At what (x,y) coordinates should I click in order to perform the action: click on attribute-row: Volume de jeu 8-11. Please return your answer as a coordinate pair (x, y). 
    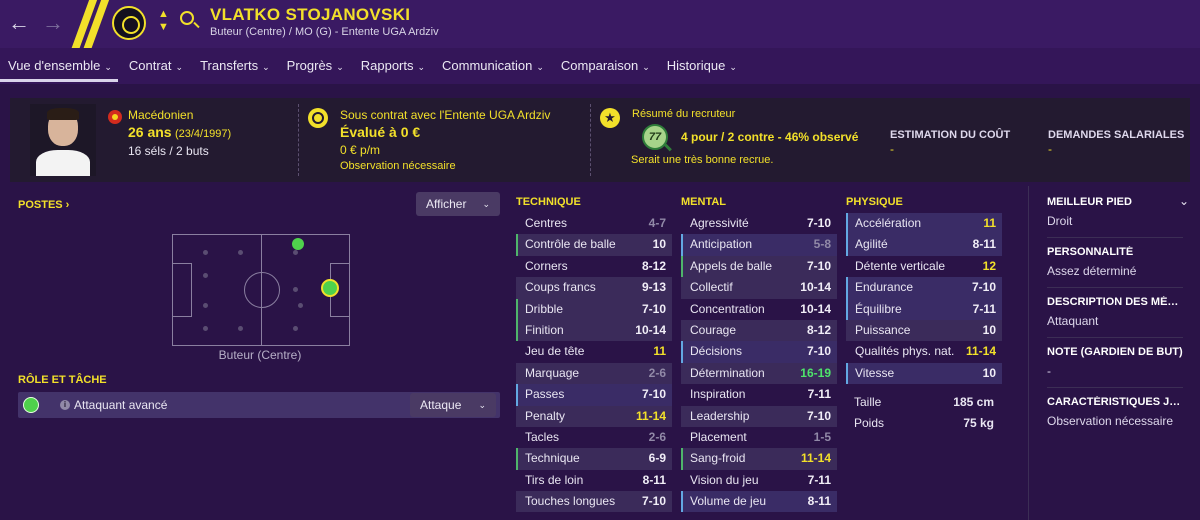
    Looking at the image, I should click on (759, 502).